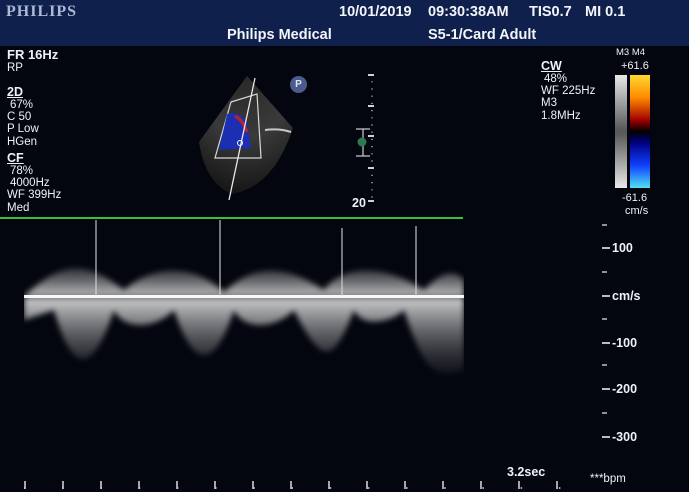  What do you see at coordinates (556, 79) in the screenshot?
I see `cw-gain: 48%` at bounding box center [556, 79].